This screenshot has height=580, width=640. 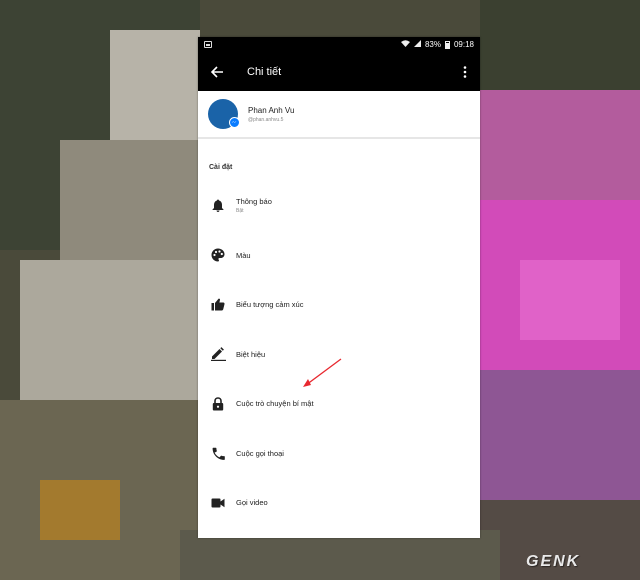 I want to click on setting-secret-conversation: Cuộc trò chuyện bí mật, so click(x=339, y=404).